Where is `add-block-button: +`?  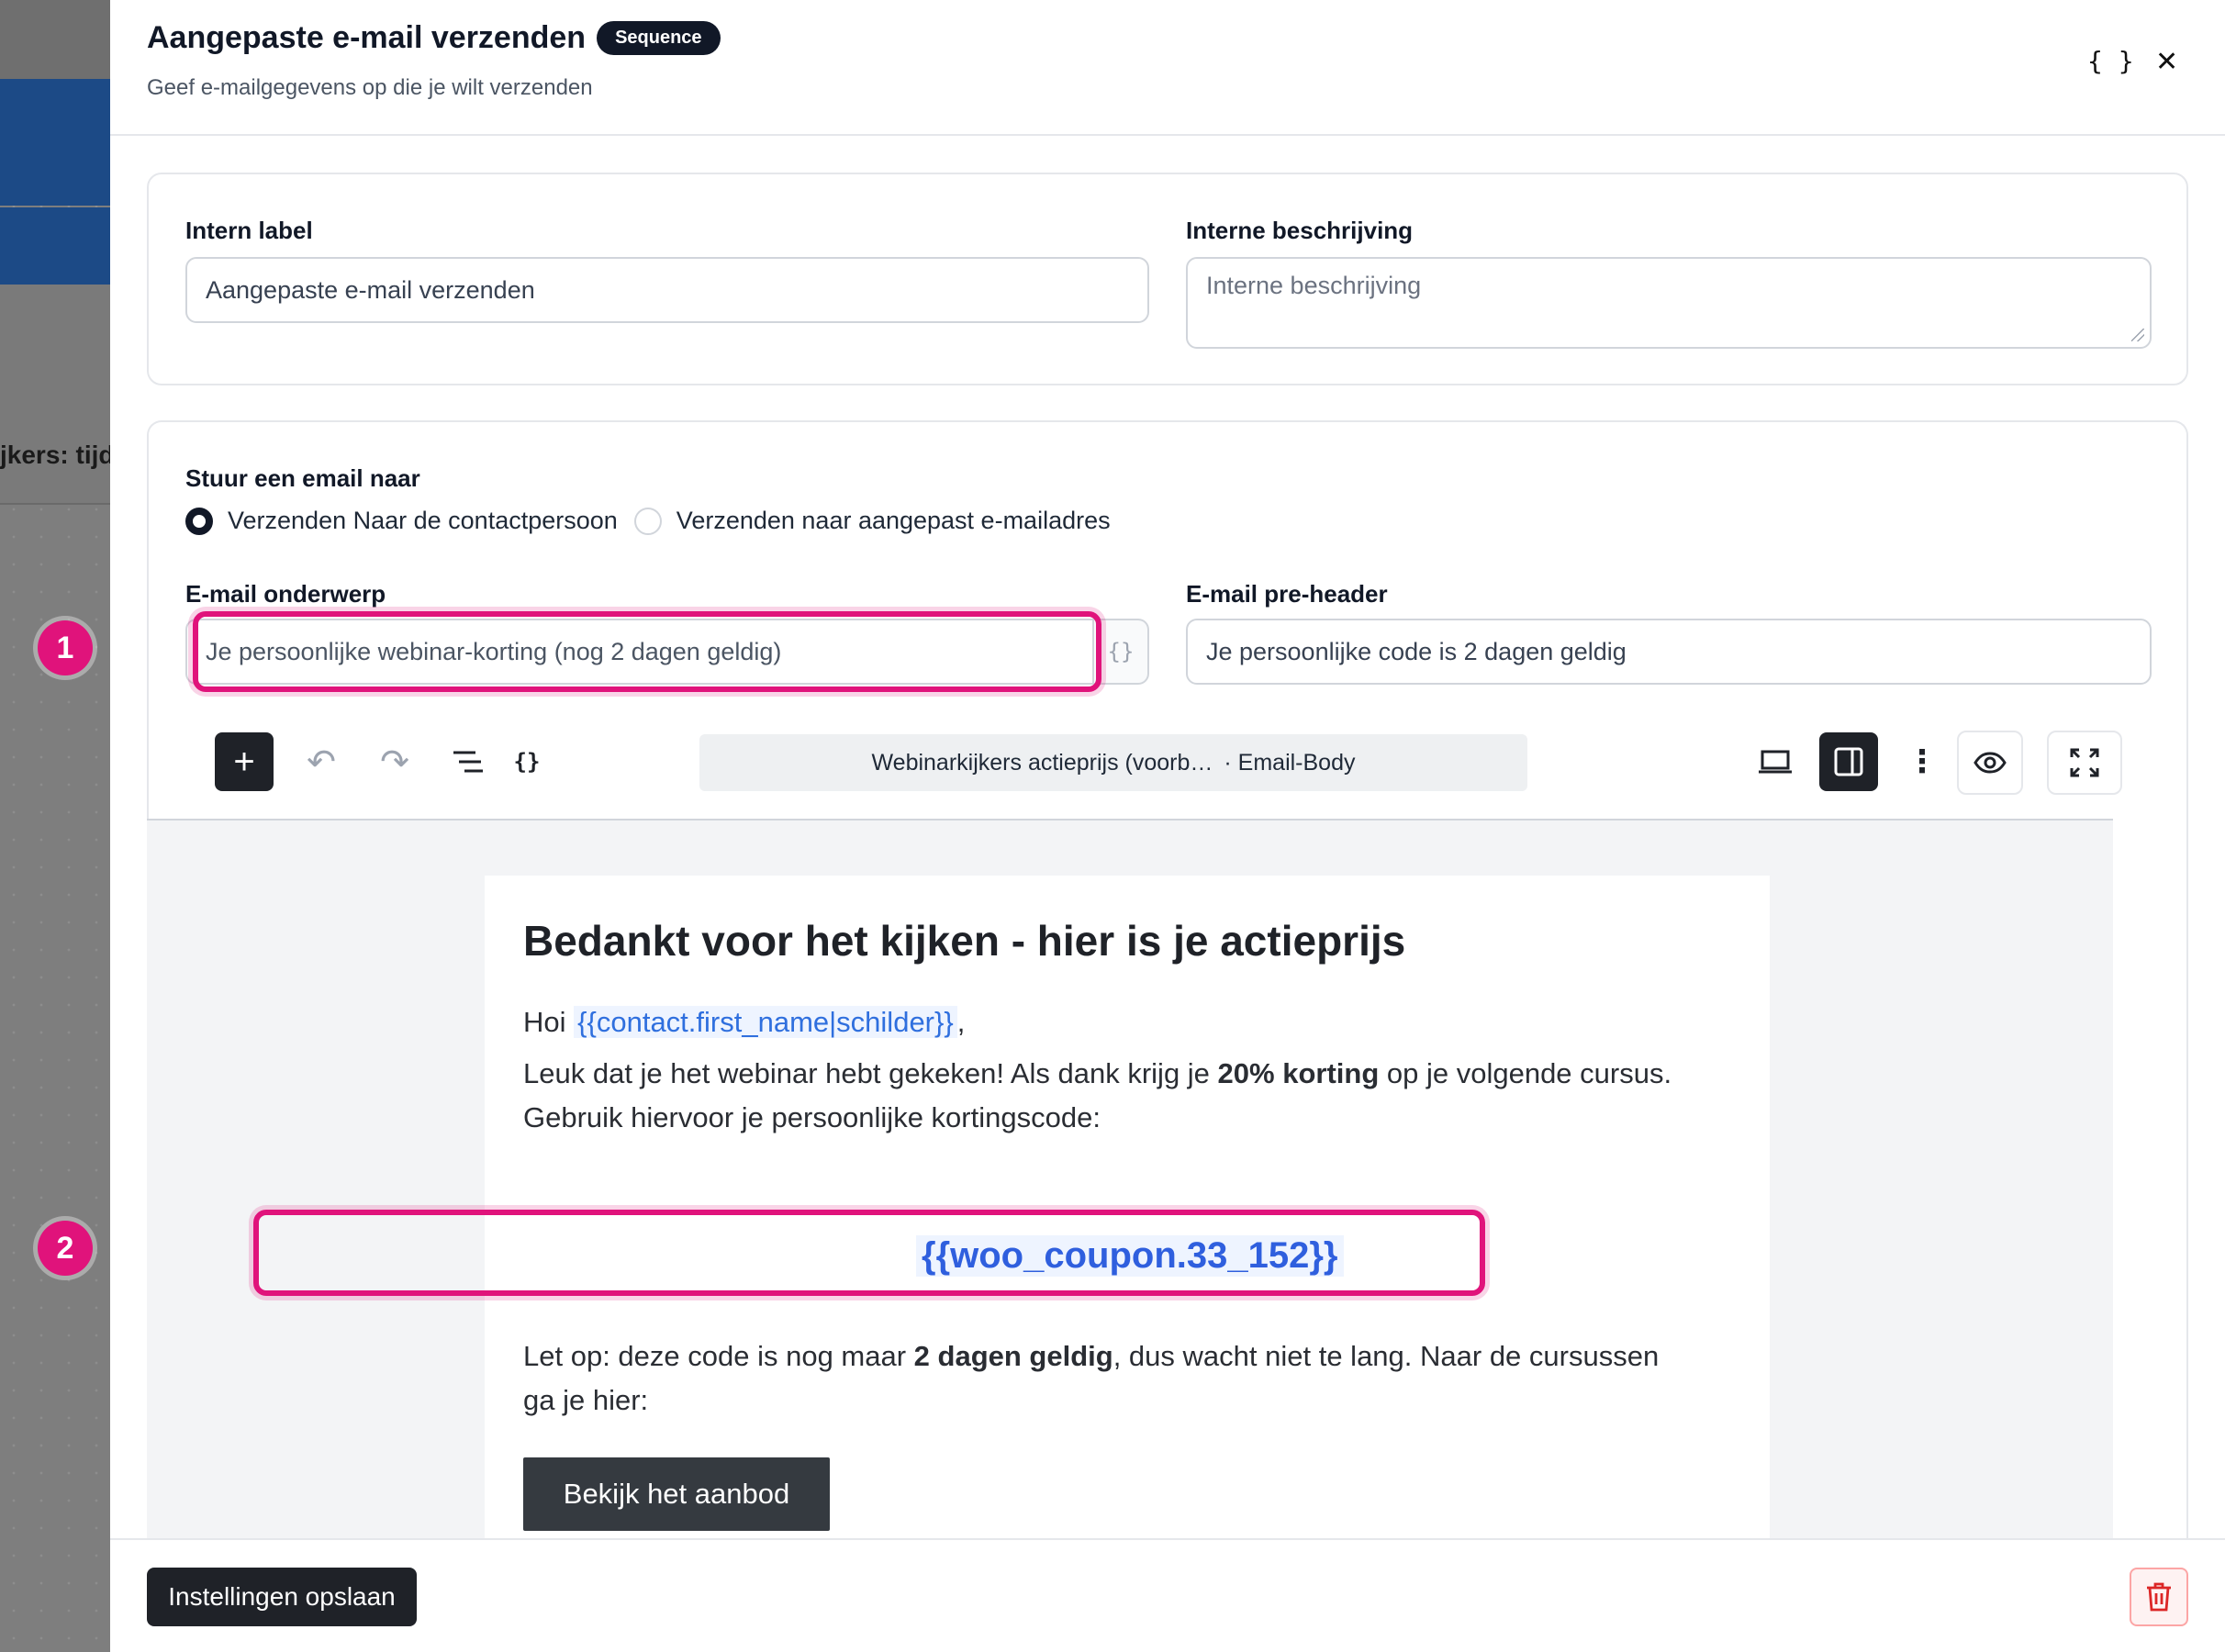 add-block-button: + is located at coordinates (244, 762).